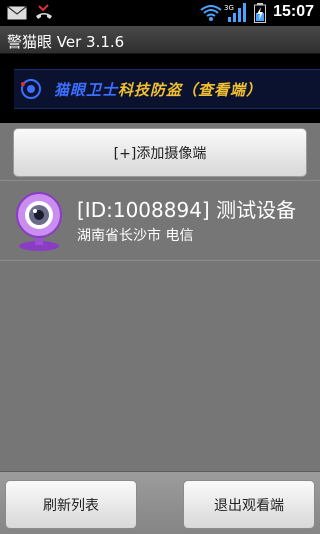 The width and height of the screenshot is (320, 534). What do you see at coordinates (39, 221) in the screenshot?
I see `webcam-icon` at bounding box center [39, 221].